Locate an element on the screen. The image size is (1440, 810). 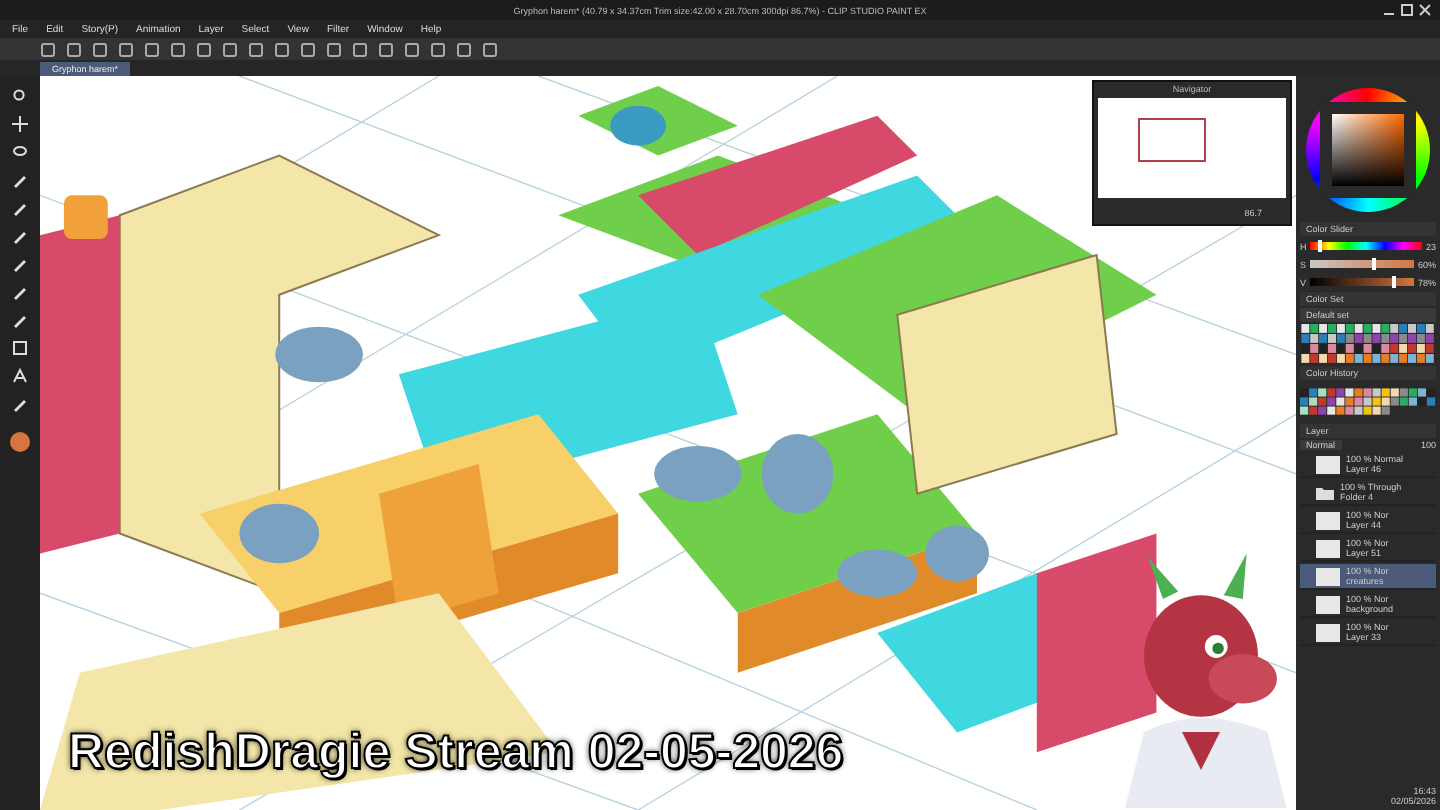
maximize-icon is located at coordinates (1407, 10).